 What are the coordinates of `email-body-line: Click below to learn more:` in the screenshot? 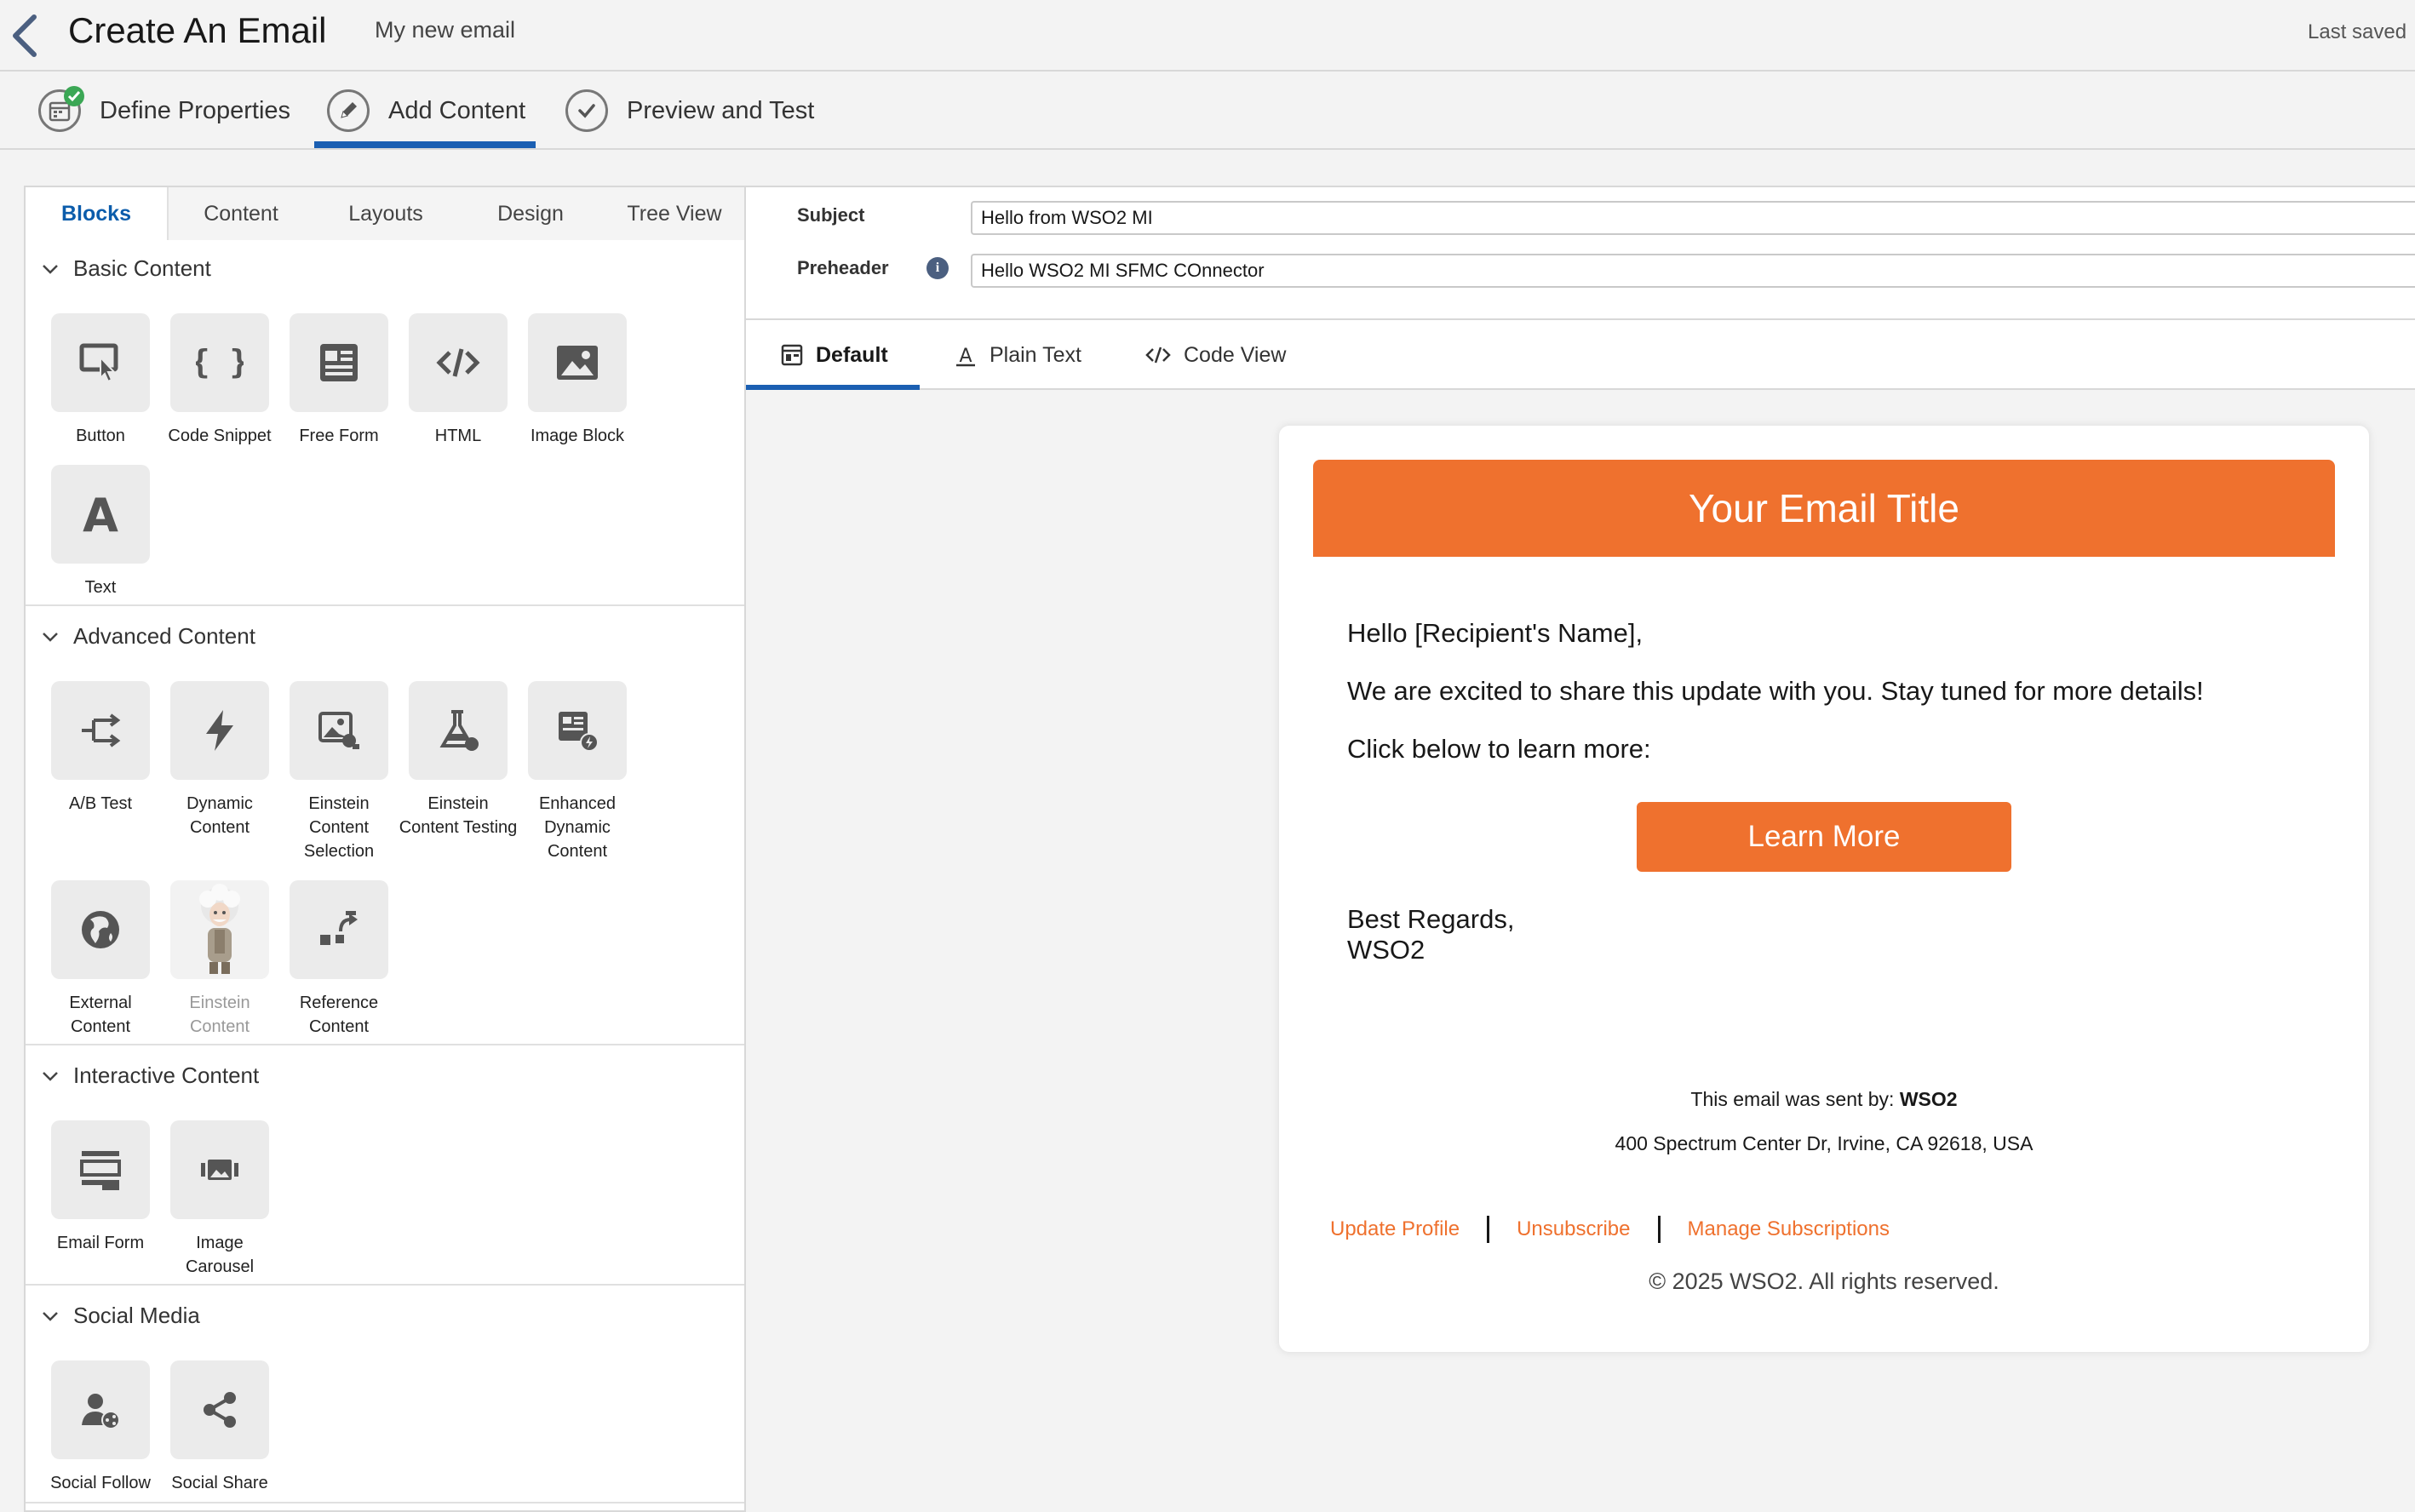 It's located at (1499, 749).